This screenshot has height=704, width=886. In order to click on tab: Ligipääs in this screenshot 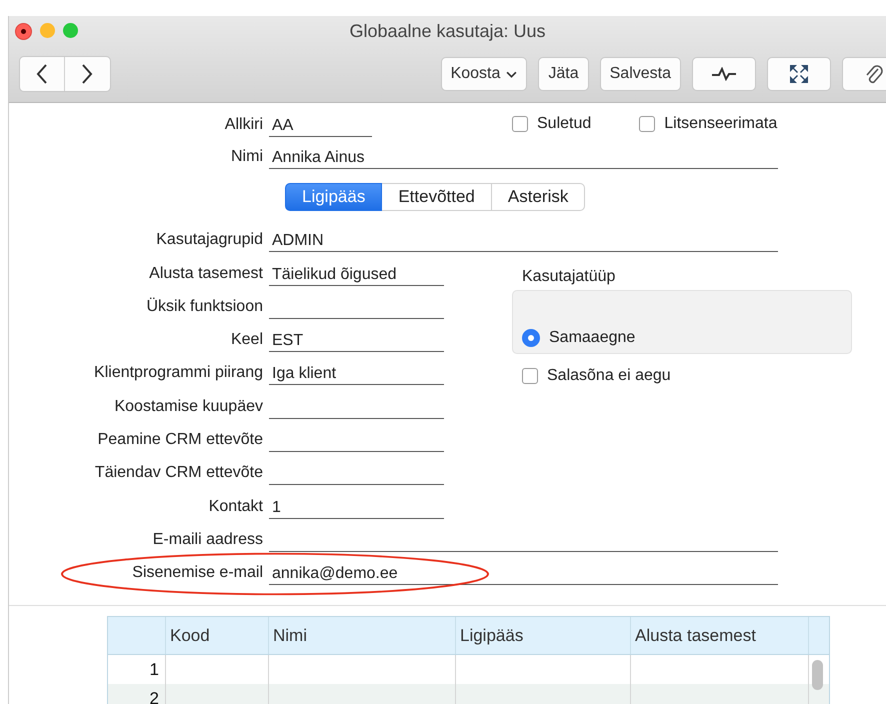, I will do `click(333, 197)`.